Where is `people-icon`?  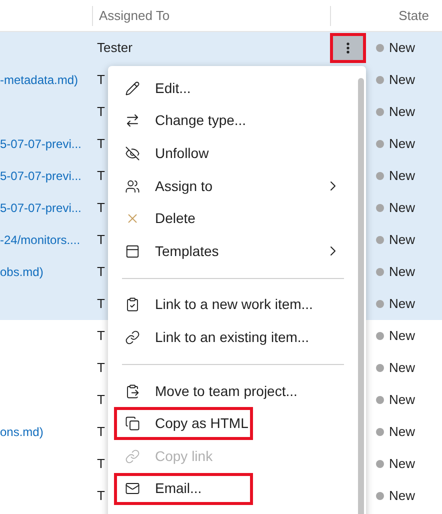 people-icon is located at coordinates (132, 186).